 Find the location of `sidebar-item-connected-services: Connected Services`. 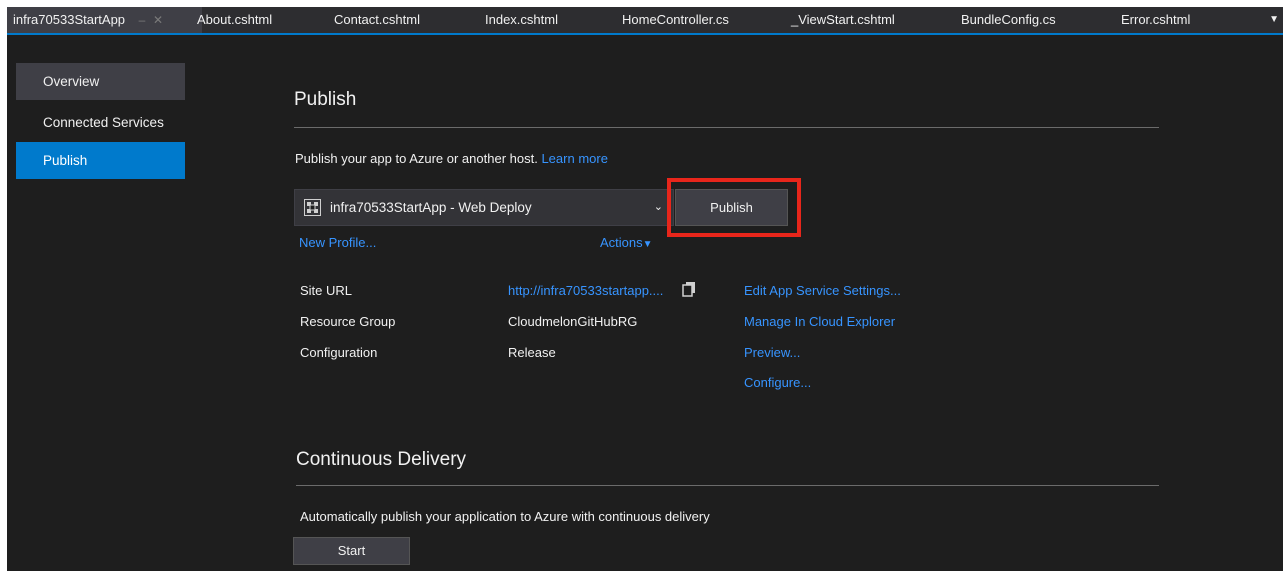

sidebar-item-connected-services: Connected Services is located at coordinates (100, 122).